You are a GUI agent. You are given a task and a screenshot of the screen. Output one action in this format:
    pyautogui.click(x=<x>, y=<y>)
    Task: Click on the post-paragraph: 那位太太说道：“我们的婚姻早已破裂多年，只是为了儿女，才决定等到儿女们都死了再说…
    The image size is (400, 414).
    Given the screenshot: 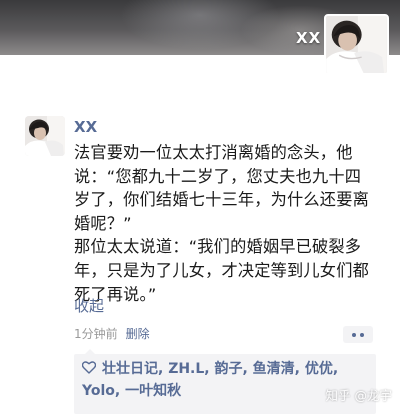 What is the action you would take?
    pyautogui.click(x=221, y=270)
    